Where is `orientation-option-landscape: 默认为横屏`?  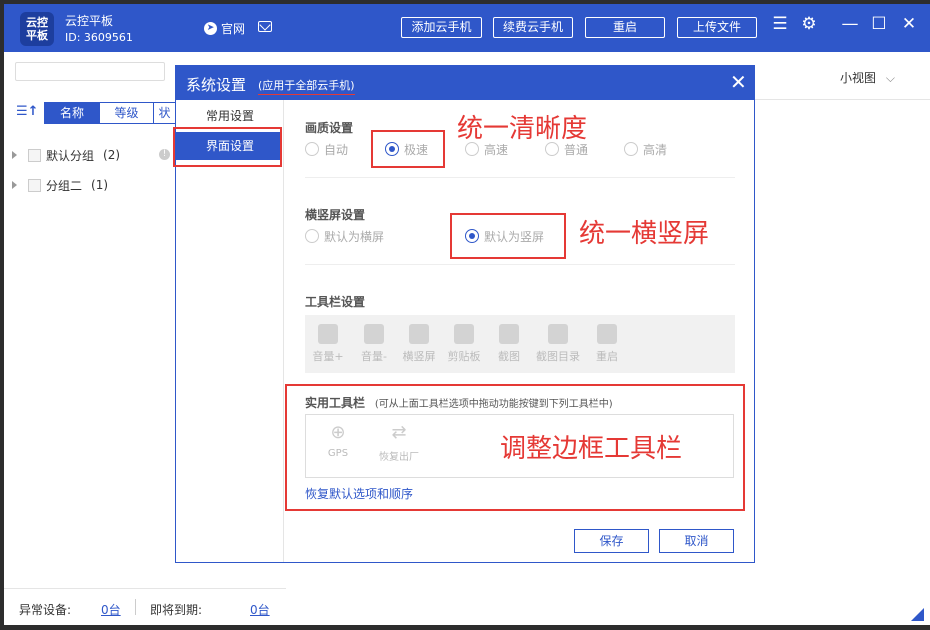
orientation-option-landscape: 默认为横屏 is located at coordinates (344, 236).